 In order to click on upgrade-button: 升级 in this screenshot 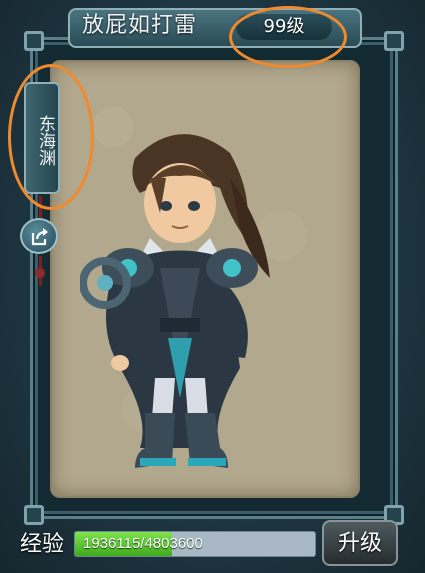, I will do `click(360, 543)`.